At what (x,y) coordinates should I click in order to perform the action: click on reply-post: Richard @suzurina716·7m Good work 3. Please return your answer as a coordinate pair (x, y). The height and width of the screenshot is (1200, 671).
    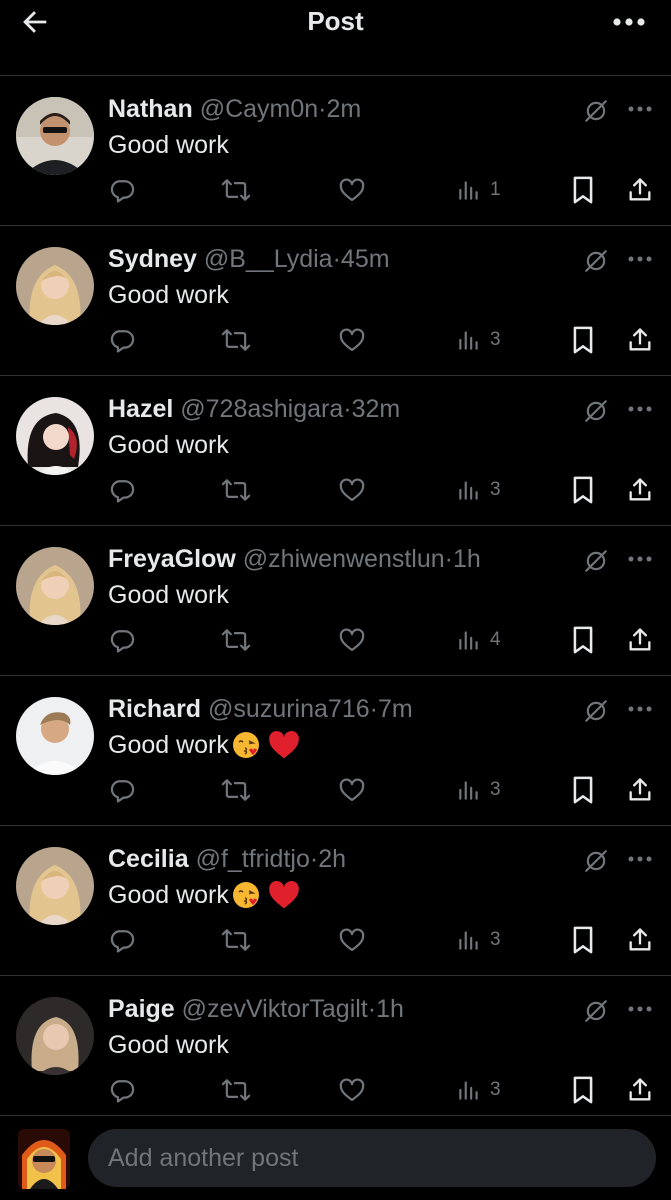
    Looking at the image, I should click on (335, 751).